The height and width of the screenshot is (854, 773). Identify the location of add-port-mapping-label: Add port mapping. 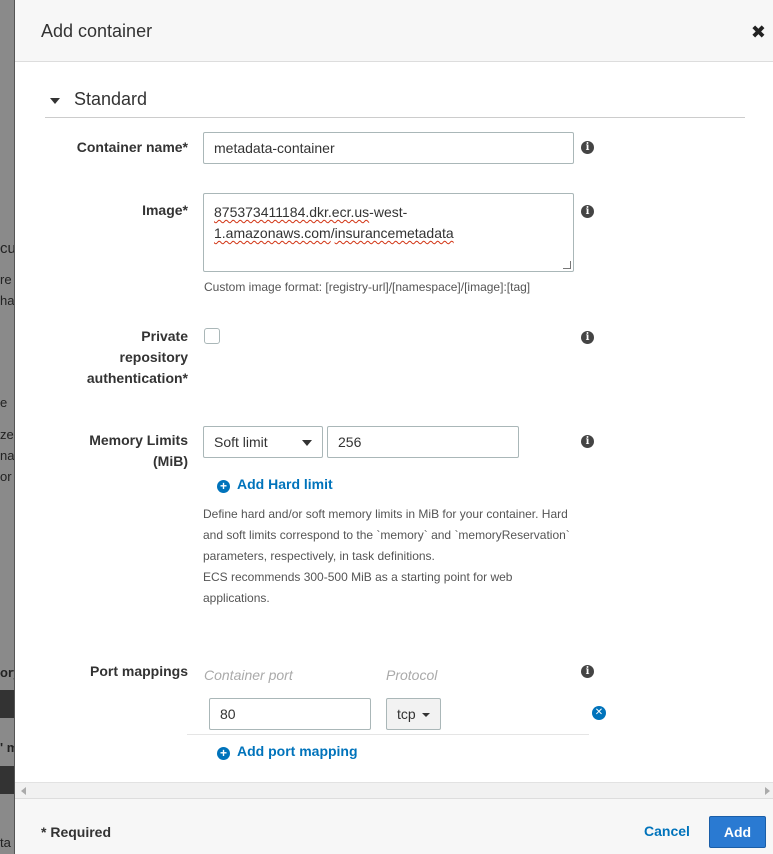
(297, 751).